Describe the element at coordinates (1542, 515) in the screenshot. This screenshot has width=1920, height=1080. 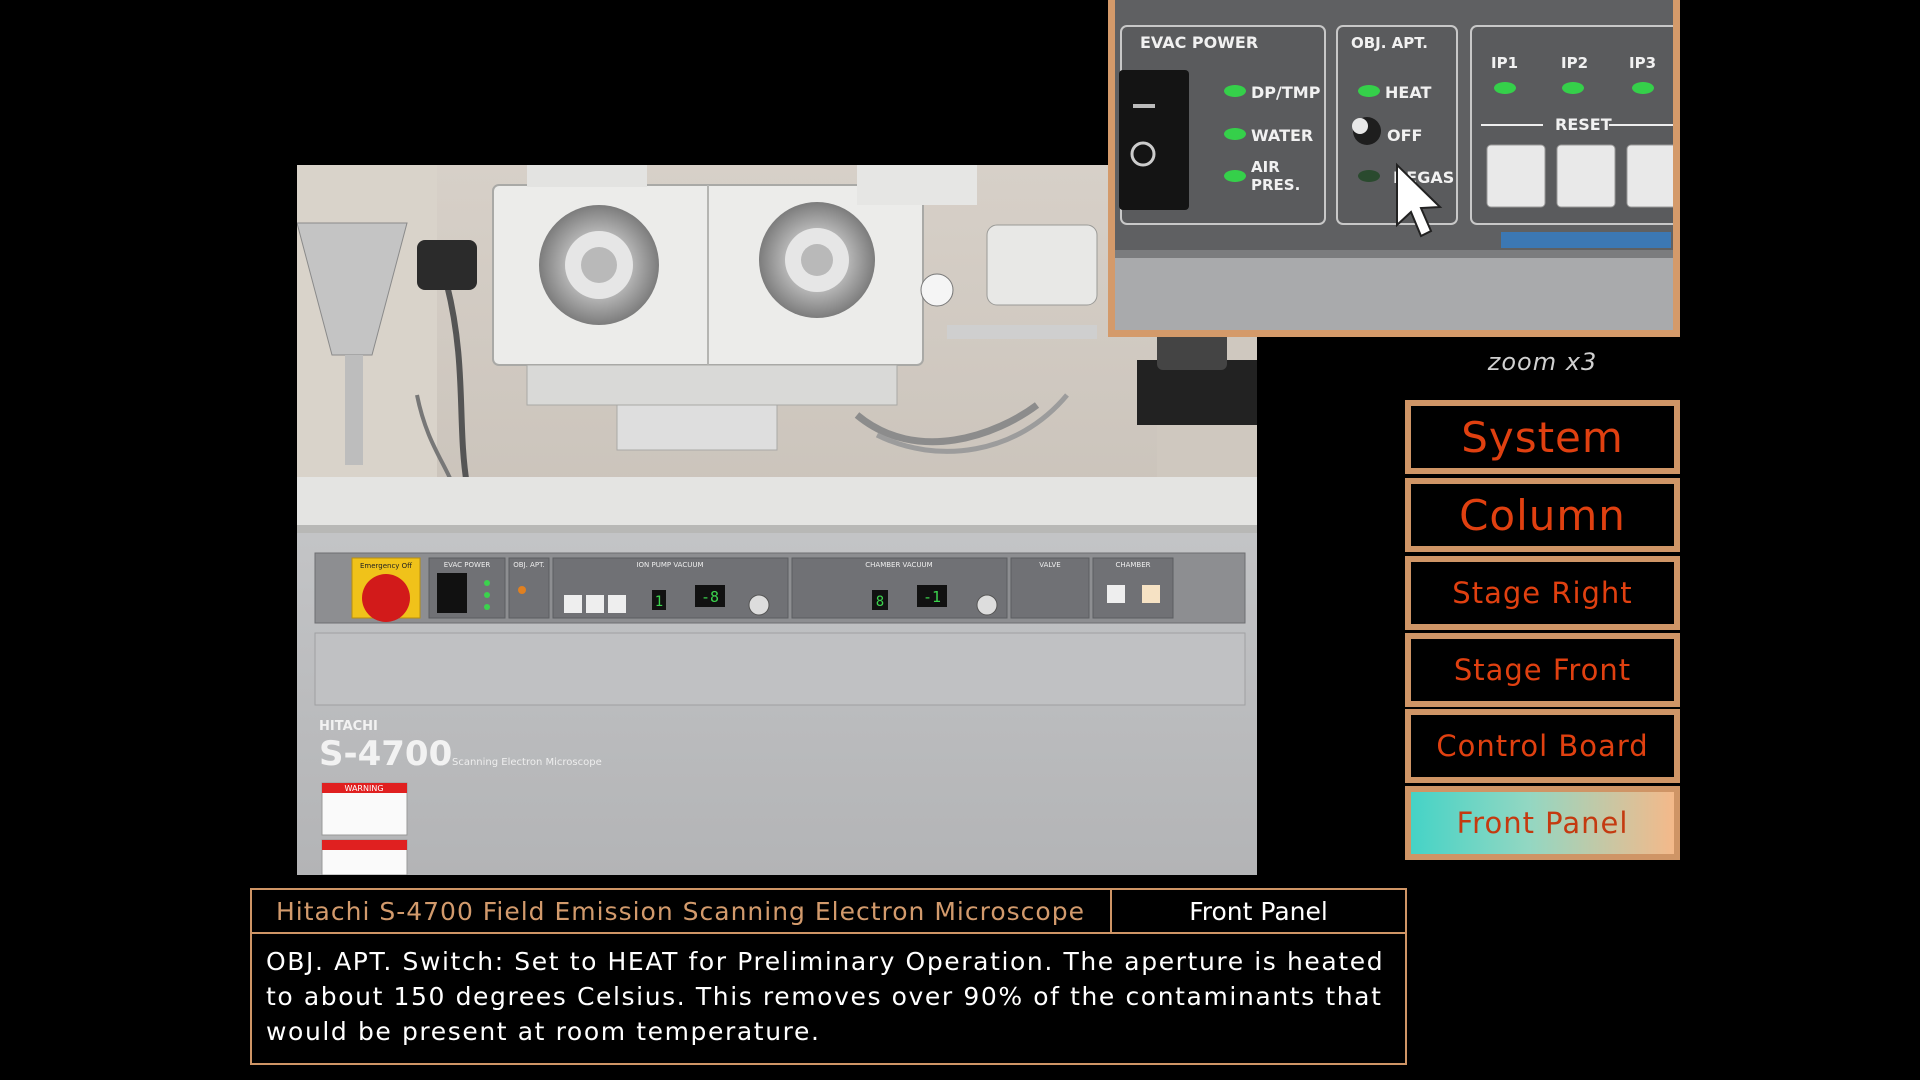
I see `nav-column-button: Column` at that location.